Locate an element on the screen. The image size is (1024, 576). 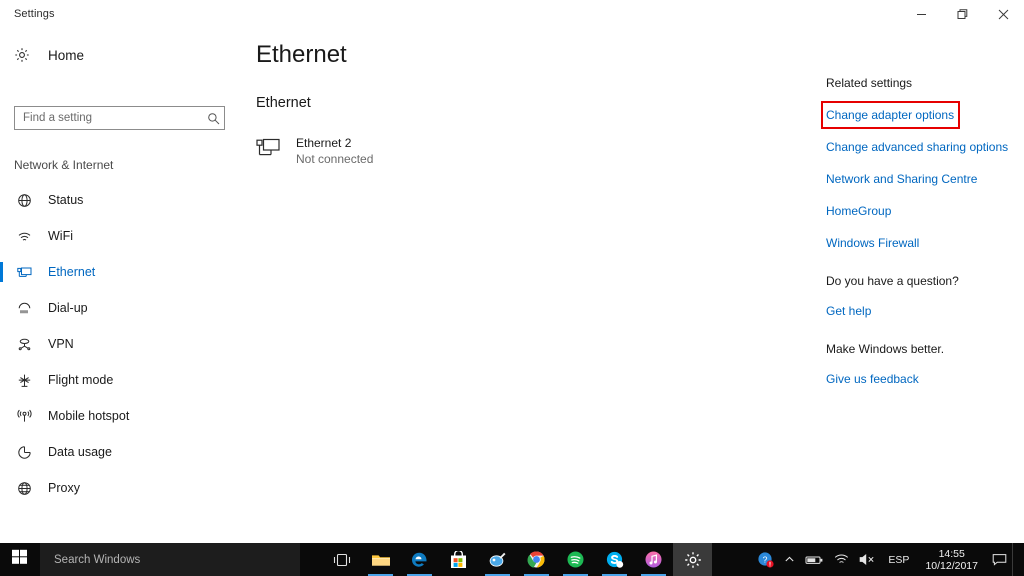
sidebar-home-label: Home is located at coordinates (66, 55).